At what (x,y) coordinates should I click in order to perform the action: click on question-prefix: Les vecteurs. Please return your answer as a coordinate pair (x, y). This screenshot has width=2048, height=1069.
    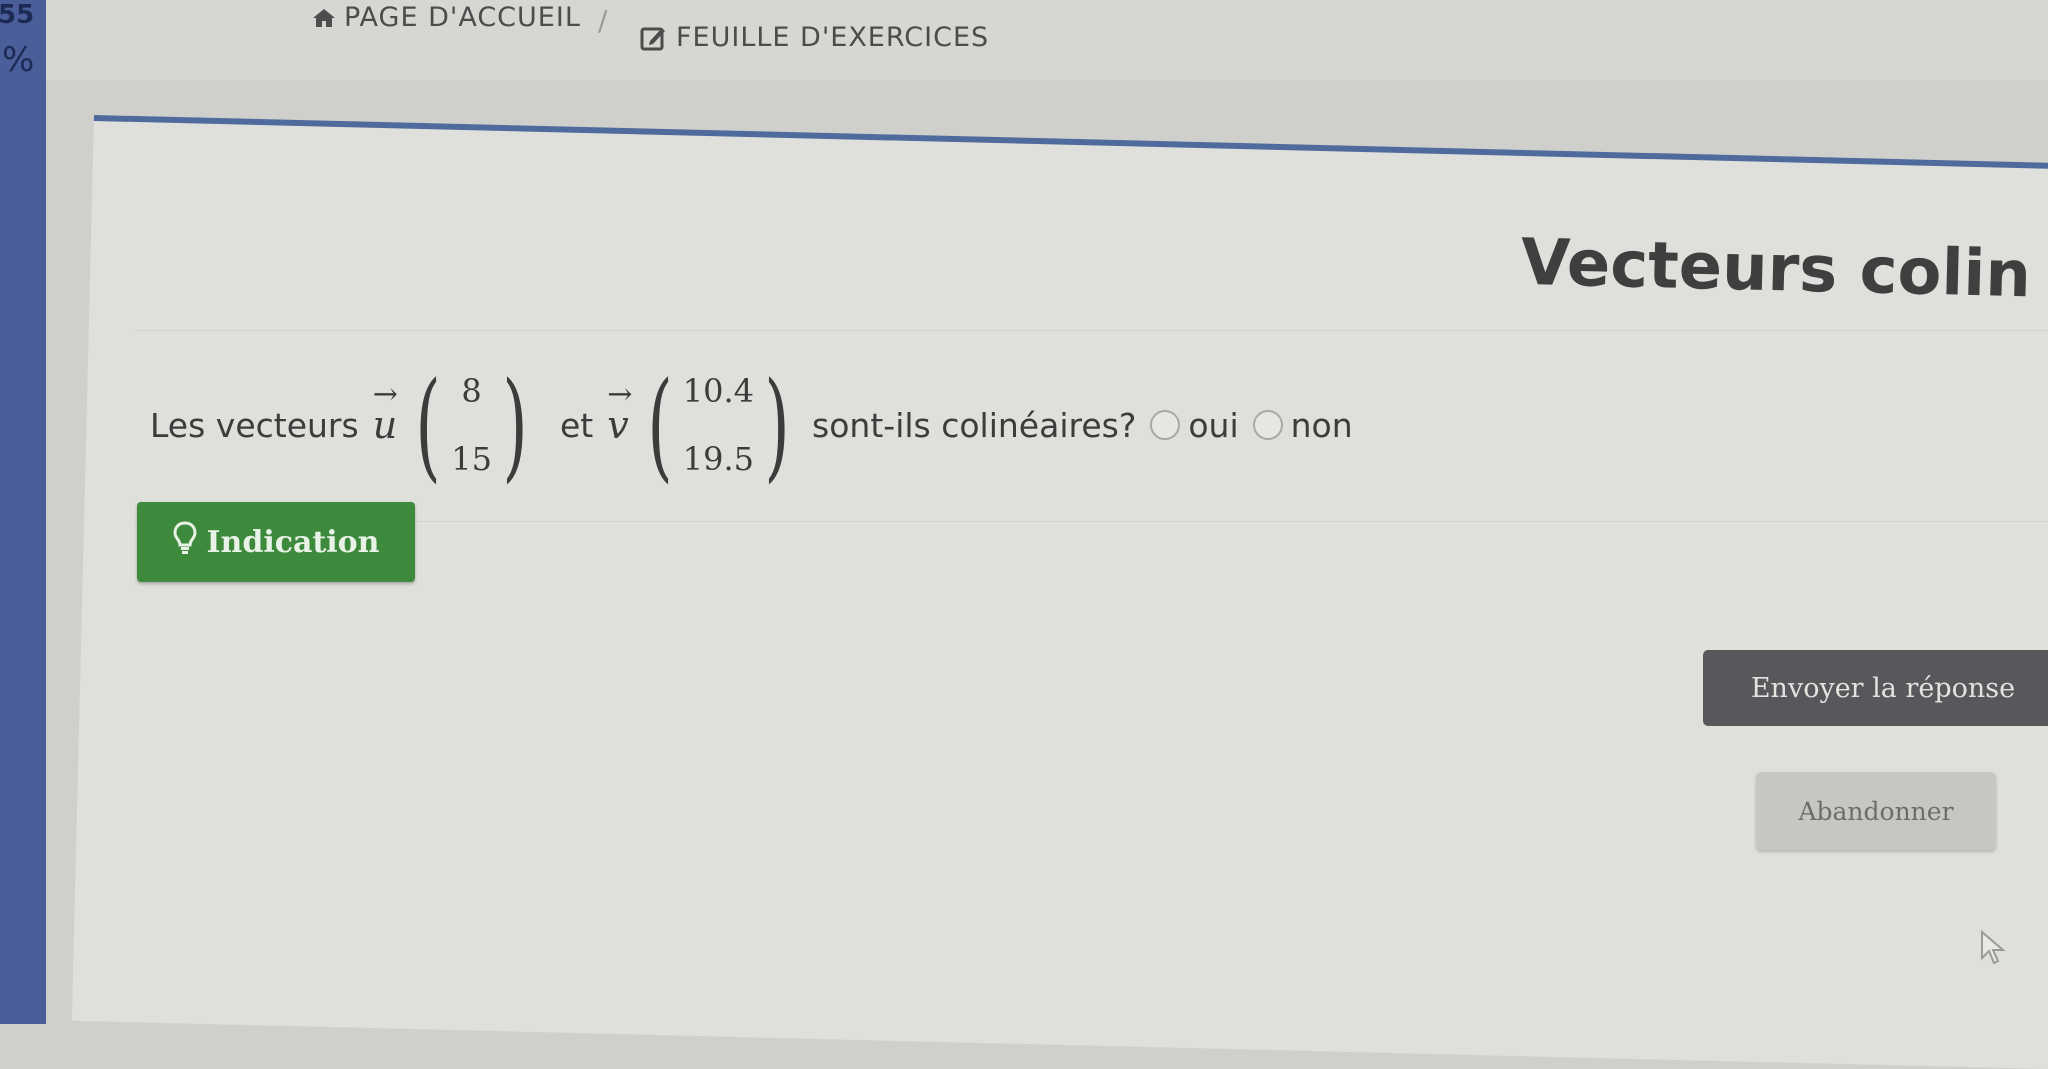
    Looking at the image, I should click on (254, 425).